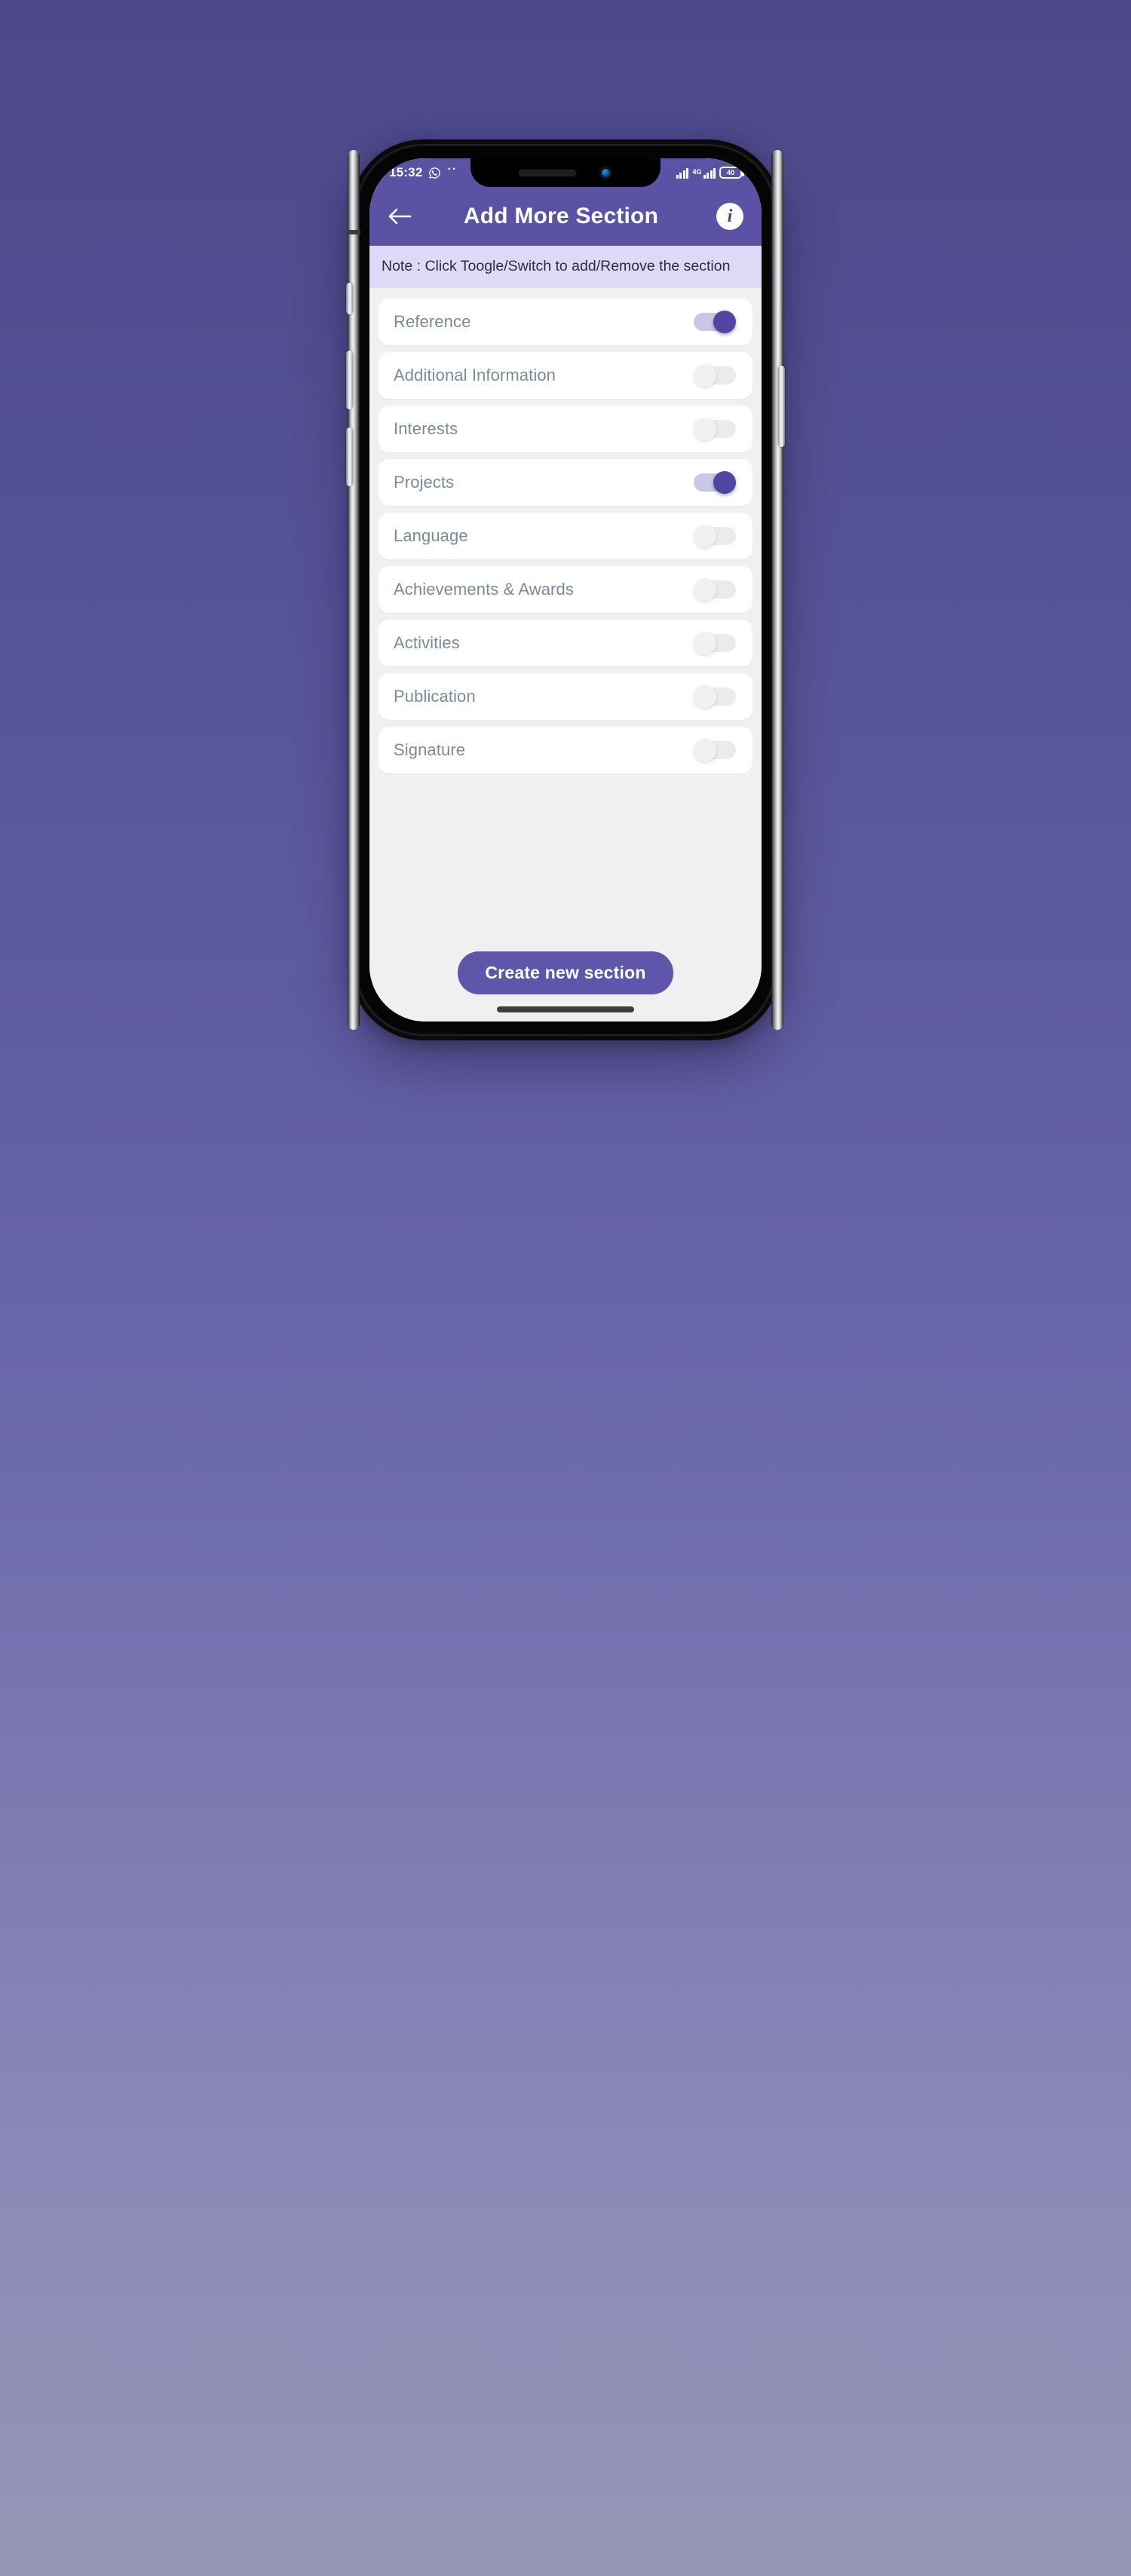  Describe the element at coordinates (605, 172) in the screenshot. I see `front-camera-icon` at that location.